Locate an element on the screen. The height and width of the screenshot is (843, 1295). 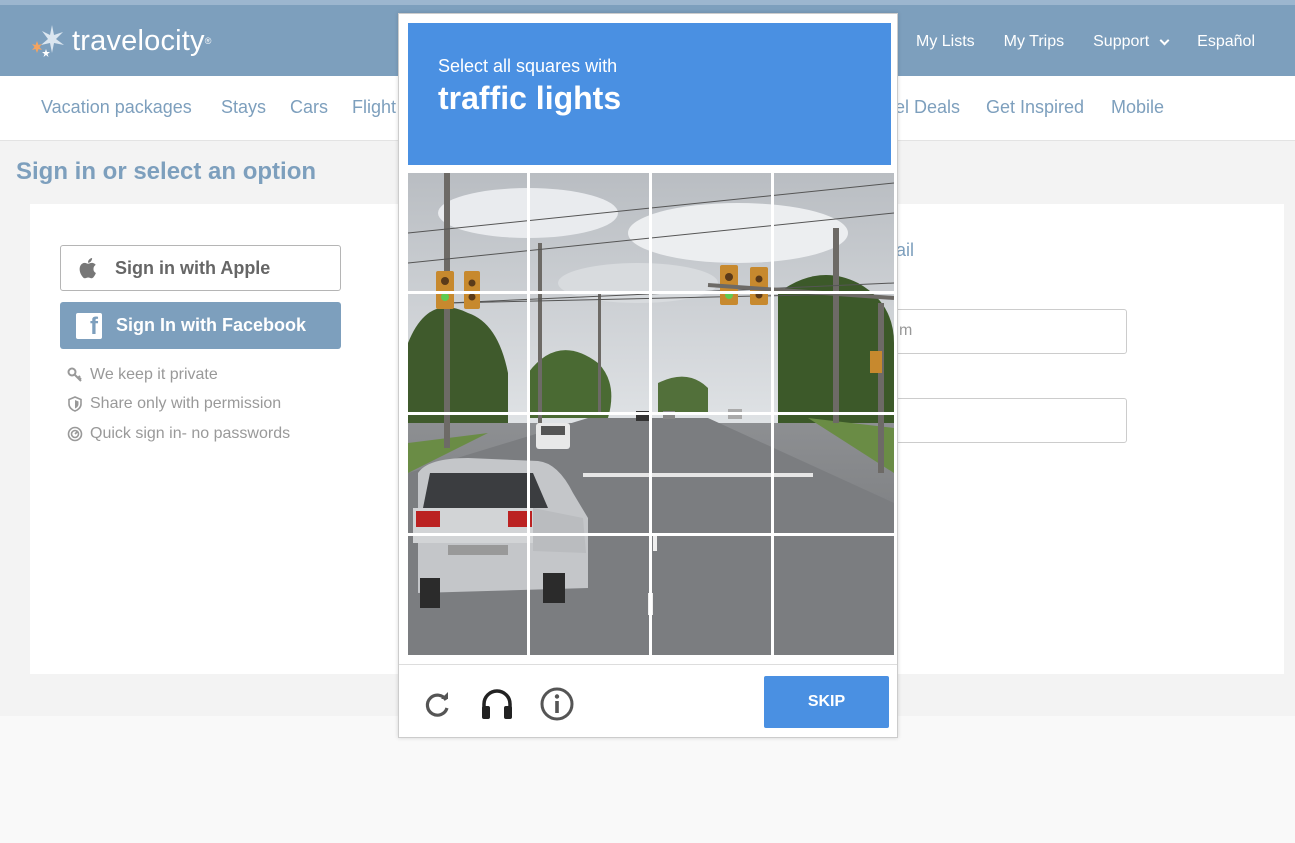
nav-my-lists: My Lists is located at coordinates (945, 42).